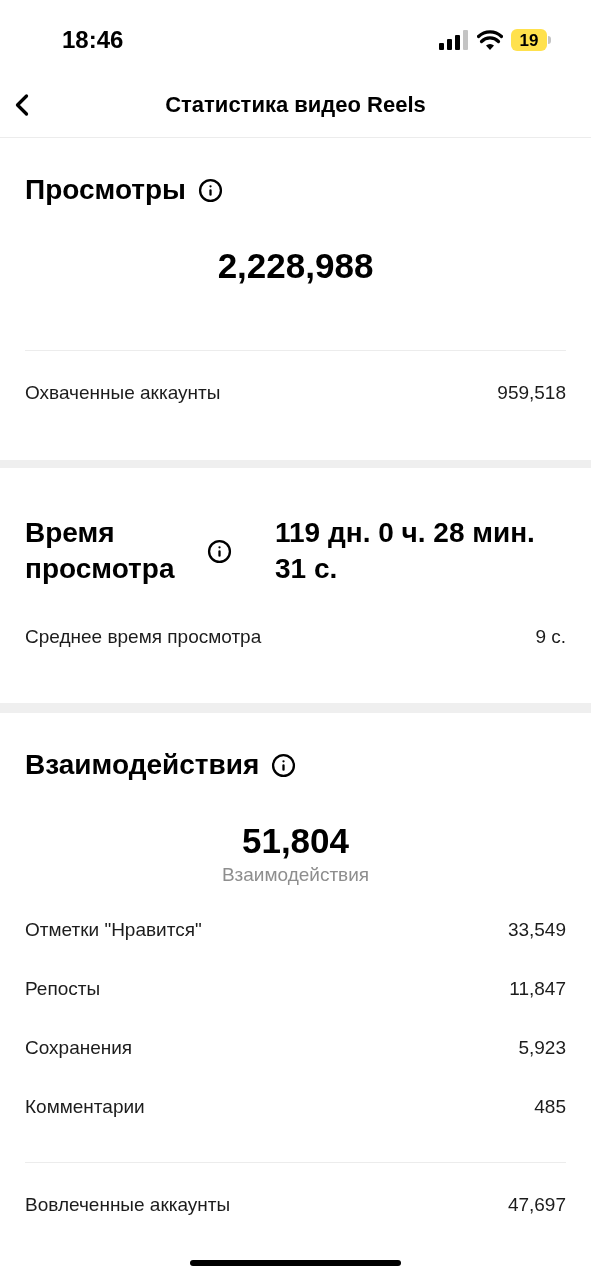  Describe the element at coordinates (295, 841) in the screenshot. I see `total-value: 51,804` at that location.